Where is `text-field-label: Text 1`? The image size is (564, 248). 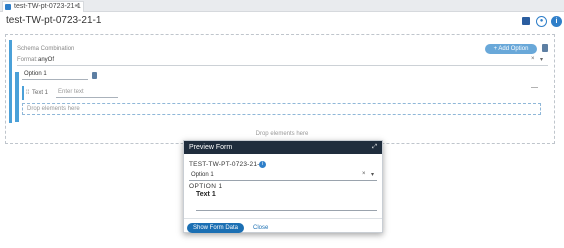
text-field-label: Text 1 is located at coordinates (206, 194).